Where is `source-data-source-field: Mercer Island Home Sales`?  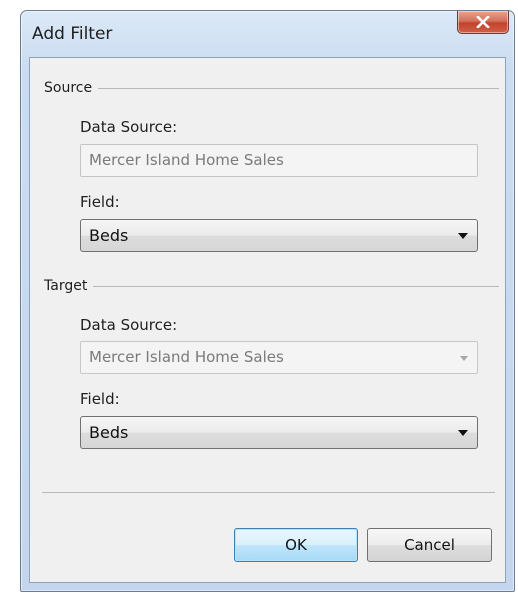 source-data-source-field: Mercer Island Home Sales is located at coordinates (279, 160).